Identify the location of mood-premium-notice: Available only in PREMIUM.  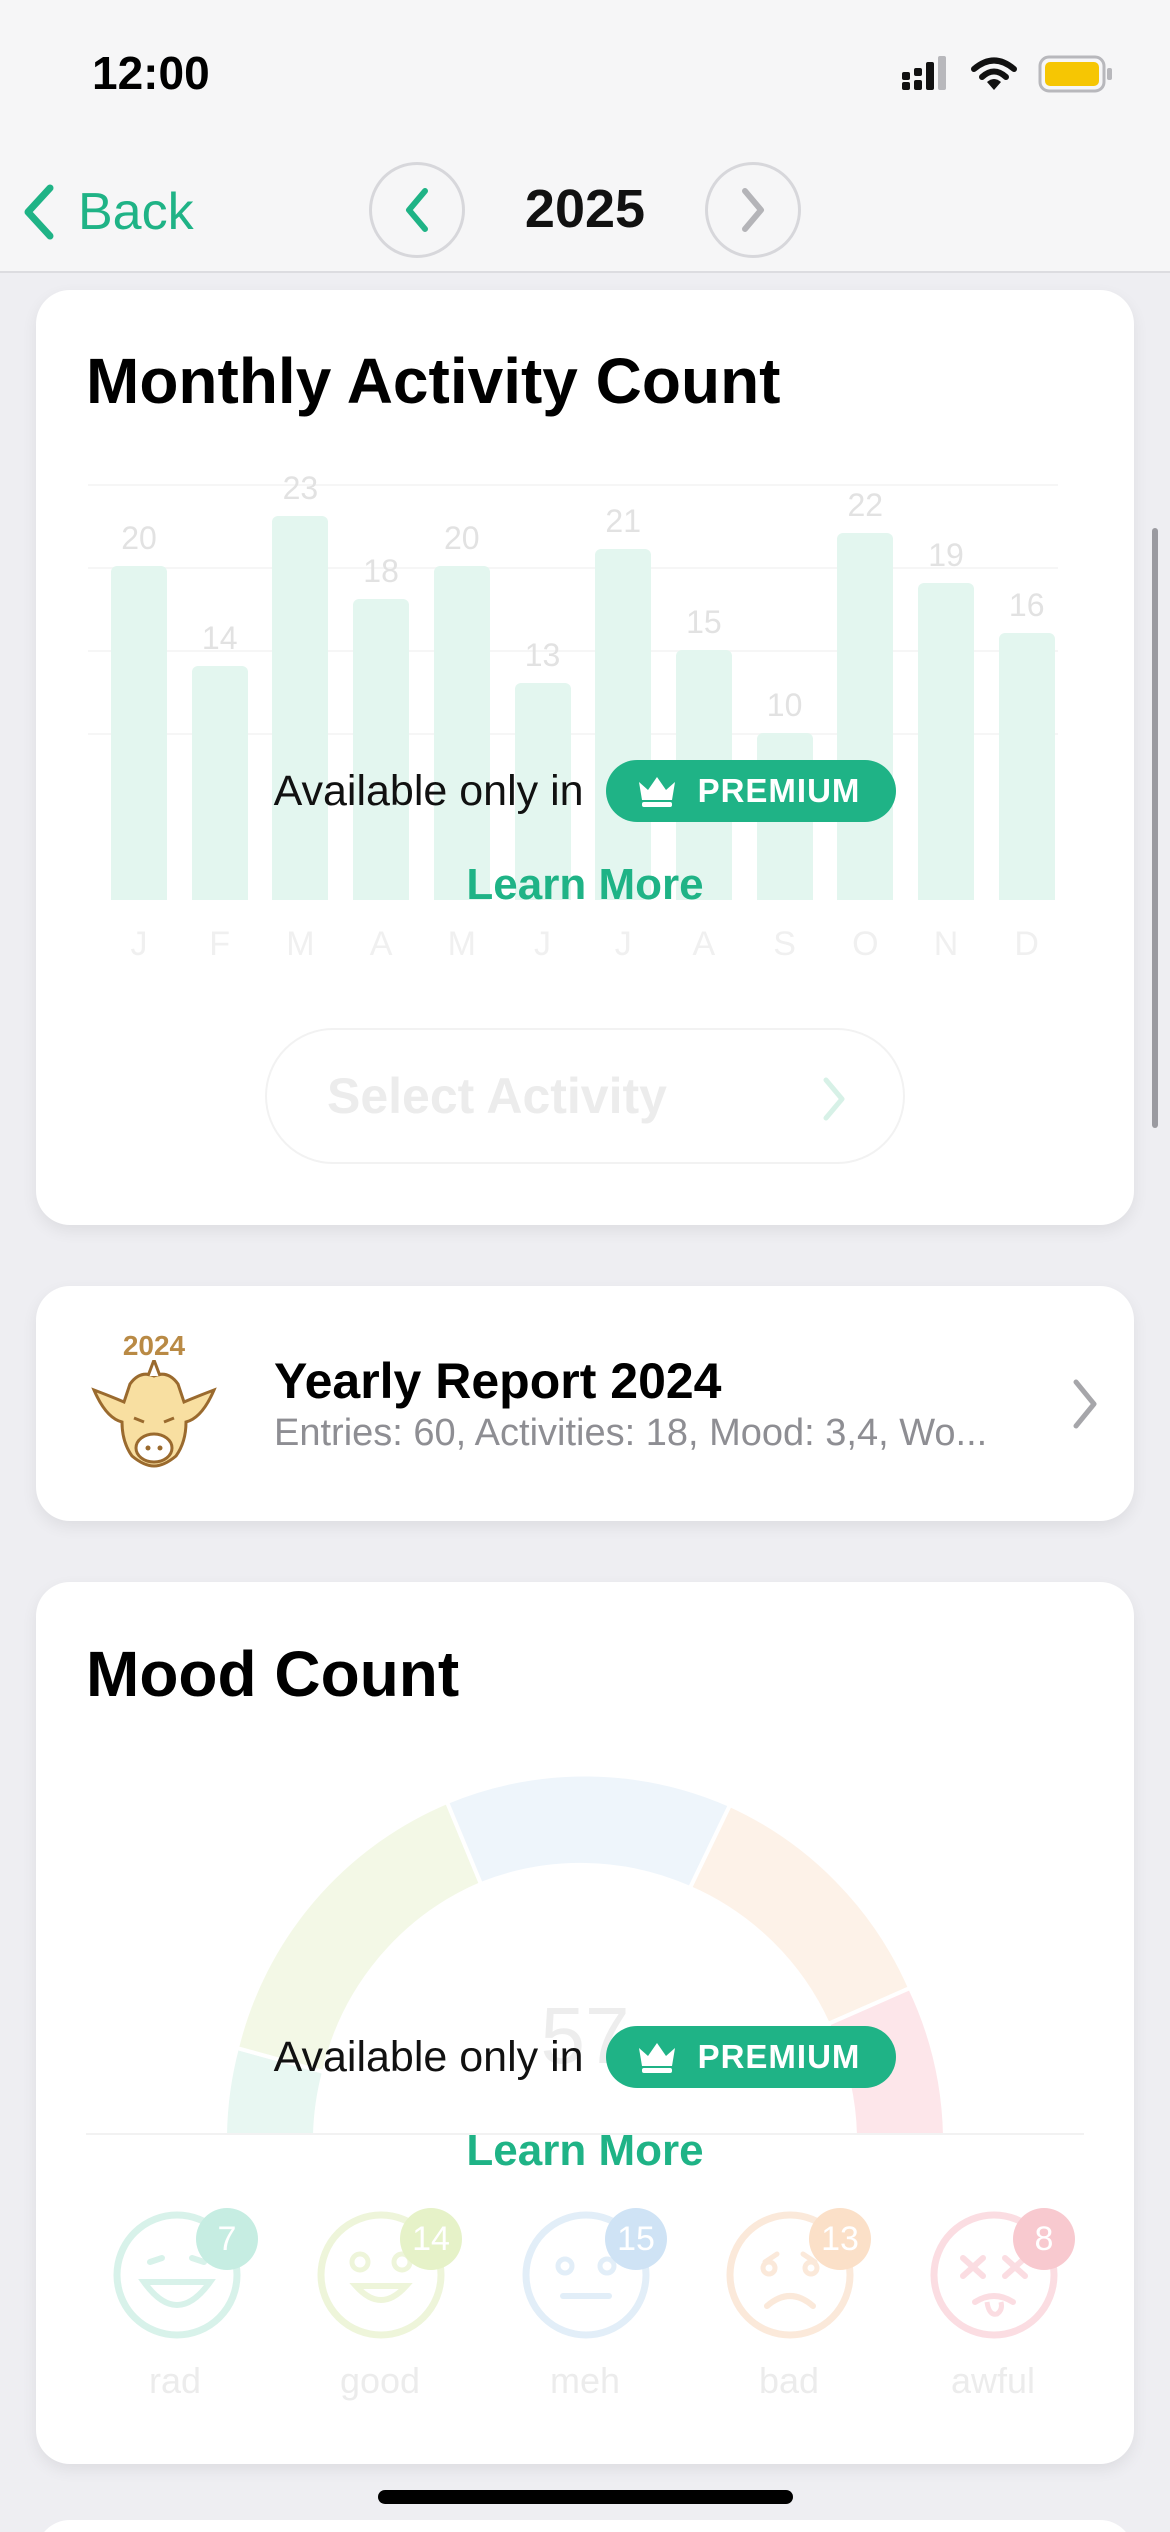
(585, 2057).